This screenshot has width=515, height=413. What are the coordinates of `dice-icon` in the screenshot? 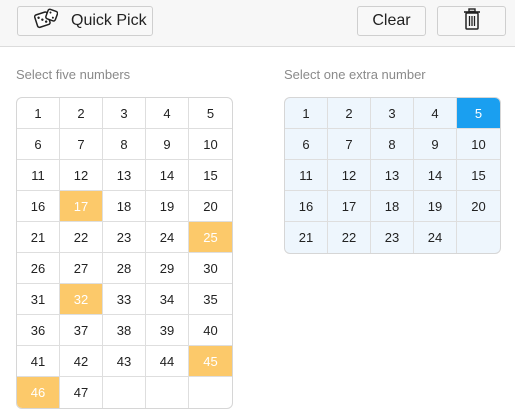 It's located at (46, 21).